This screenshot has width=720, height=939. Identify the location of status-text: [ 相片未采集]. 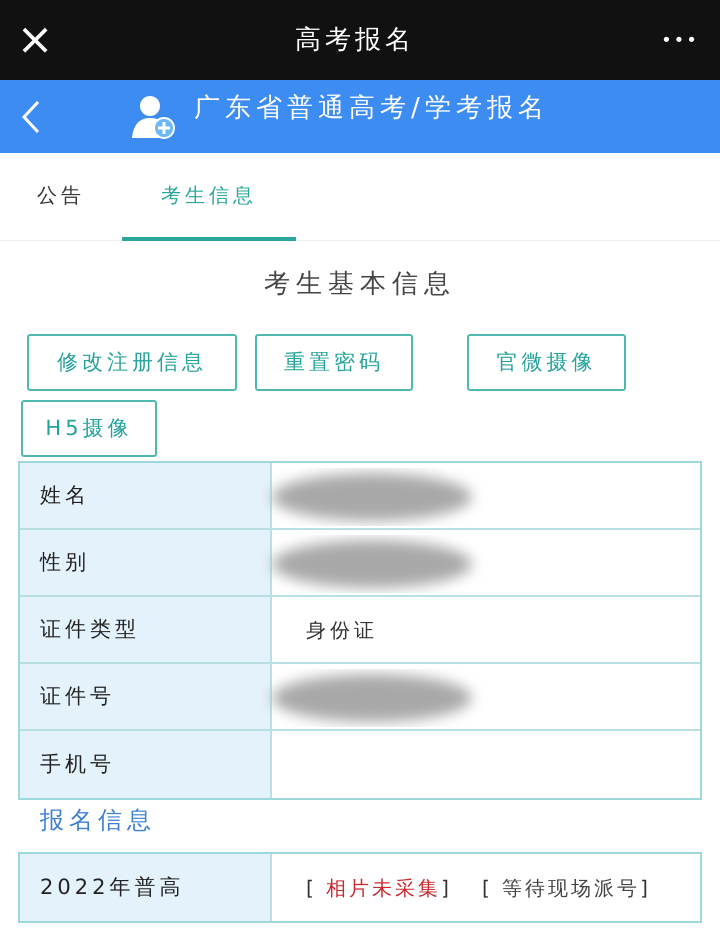
(379, 888).